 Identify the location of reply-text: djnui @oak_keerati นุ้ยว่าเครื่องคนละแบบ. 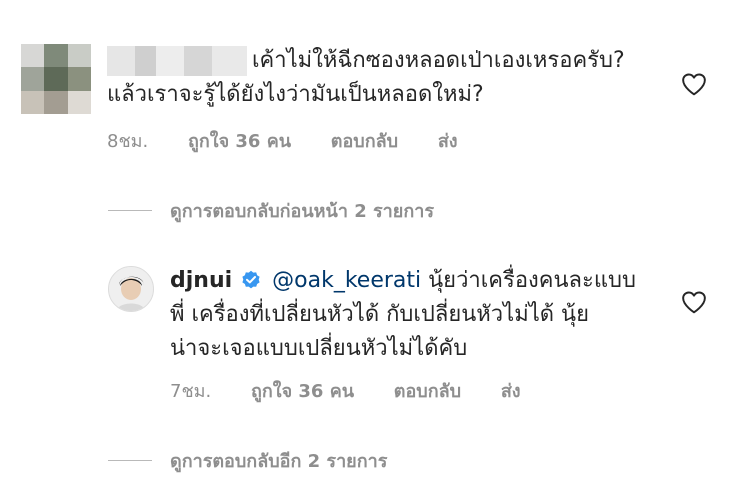
(420, 281).